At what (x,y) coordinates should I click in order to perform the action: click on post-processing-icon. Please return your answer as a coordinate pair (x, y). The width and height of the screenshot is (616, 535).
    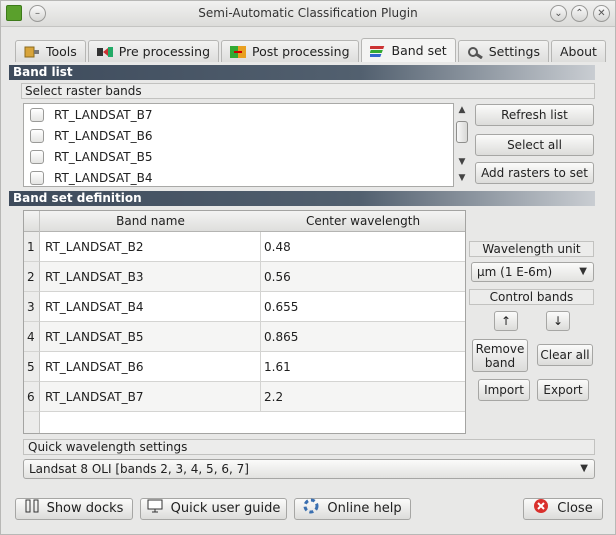
    Looking at the image, I should click on (238, 52).